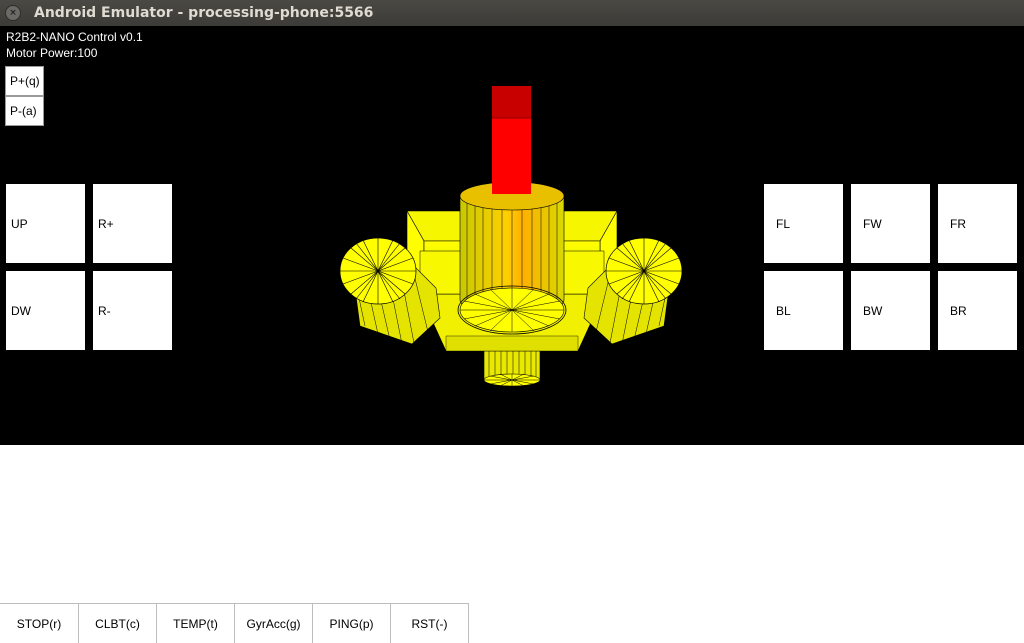 The width and height of the screenshot is (1024, 643). Describe the element at coordinates (118, 623) in the screenshot. I see `clbt-button: CLBT(c)` at that location.